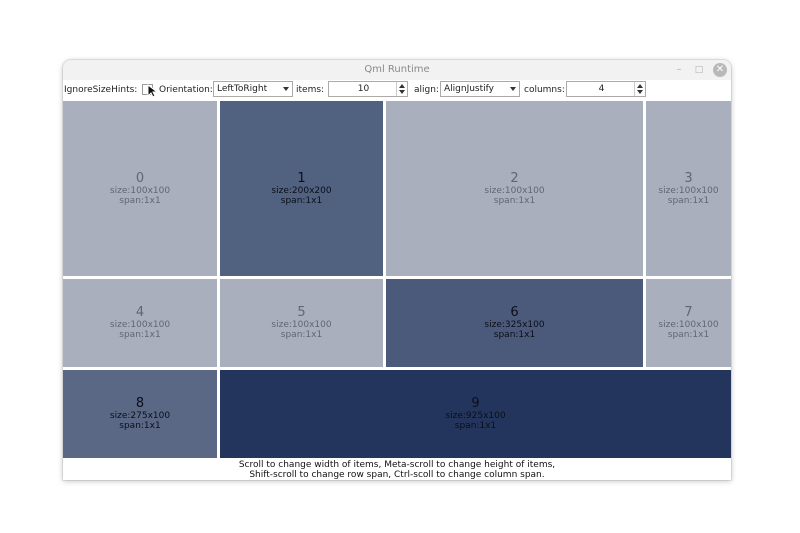 The height and width of the screenshot is (533, 800). What do you see at coordinates (153, 91) in the screenshot?
I see `mouse-cursor-icon` at bounding box center [153, 91].